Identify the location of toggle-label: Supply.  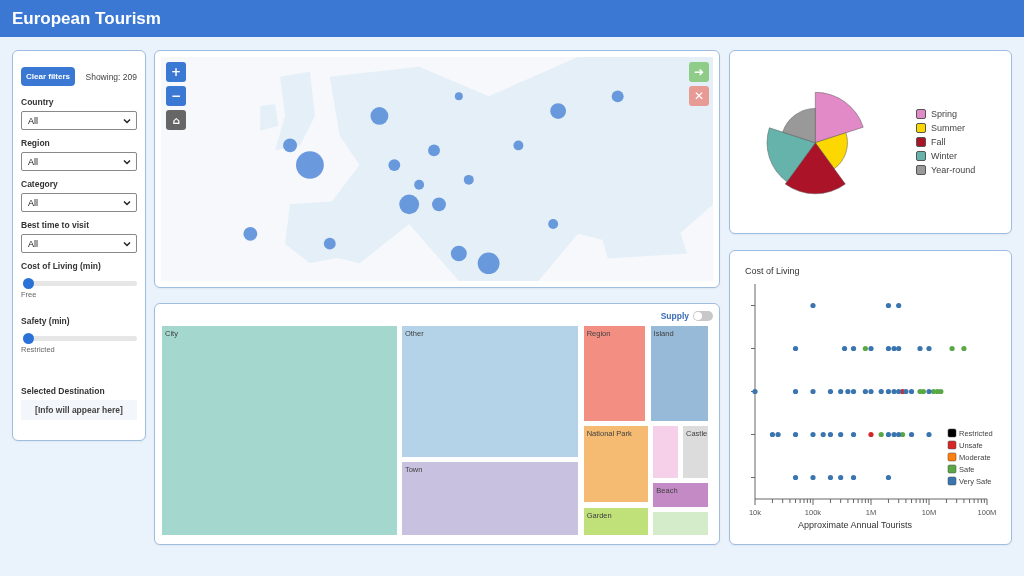
(674, 316).